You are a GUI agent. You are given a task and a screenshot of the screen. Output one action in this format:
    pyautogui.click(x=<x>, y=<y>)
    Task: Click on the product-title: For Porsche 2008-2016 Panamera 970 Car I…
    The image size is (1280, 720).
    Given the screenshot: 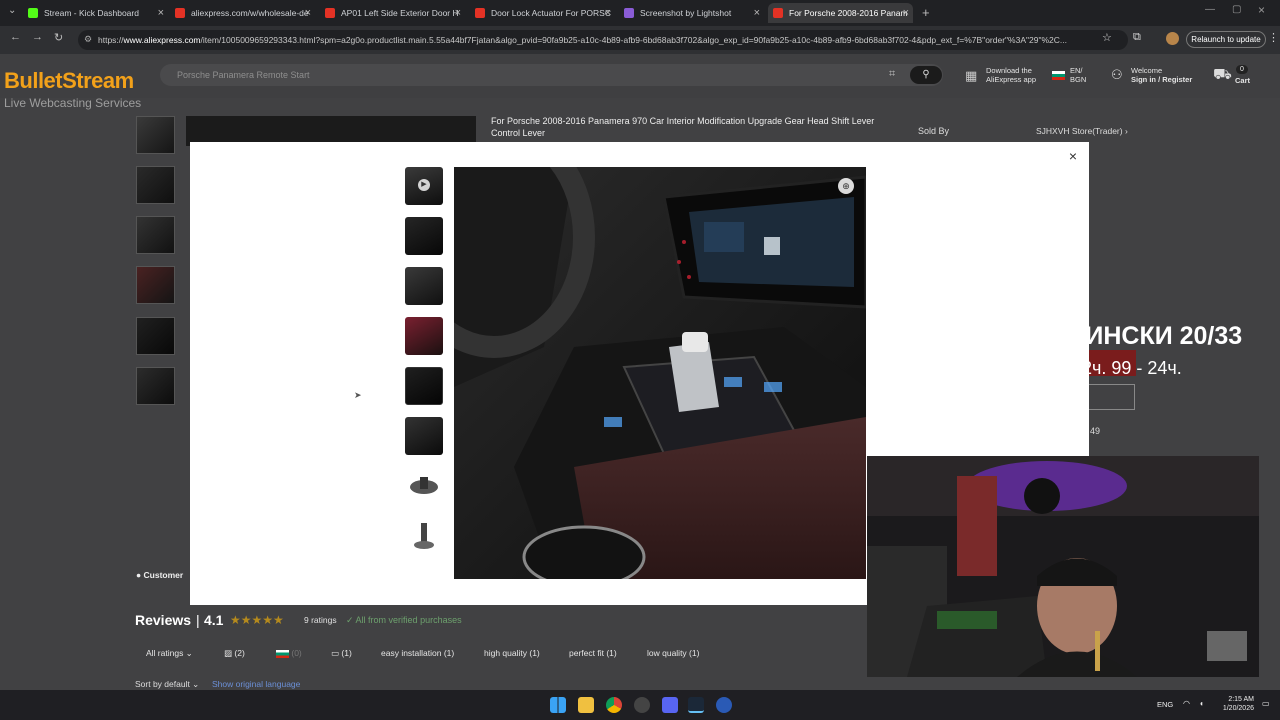 What is the action you would take?
    pyautogui.click(x=683, y=127)
    